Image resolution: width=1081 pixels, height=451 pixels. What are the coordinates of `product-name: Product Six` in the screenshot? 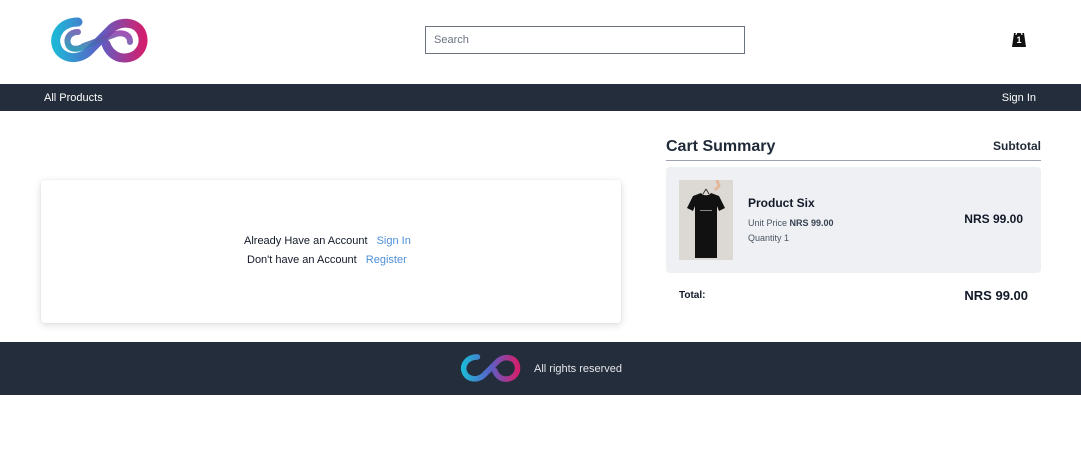 It's located at (781, 203).